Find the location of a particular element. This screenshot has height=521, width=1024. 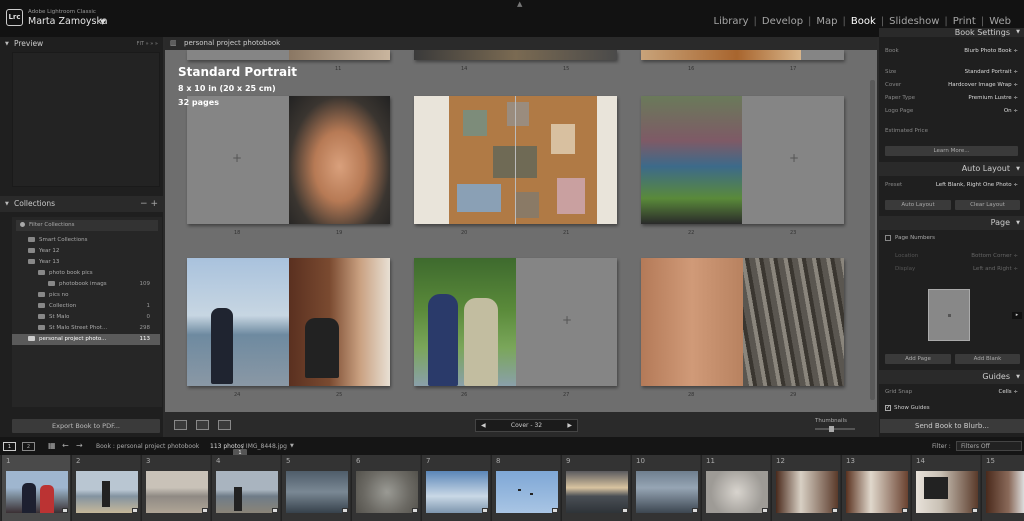

filmstrip-thumb: 1 is located at coordinates (35, 488).